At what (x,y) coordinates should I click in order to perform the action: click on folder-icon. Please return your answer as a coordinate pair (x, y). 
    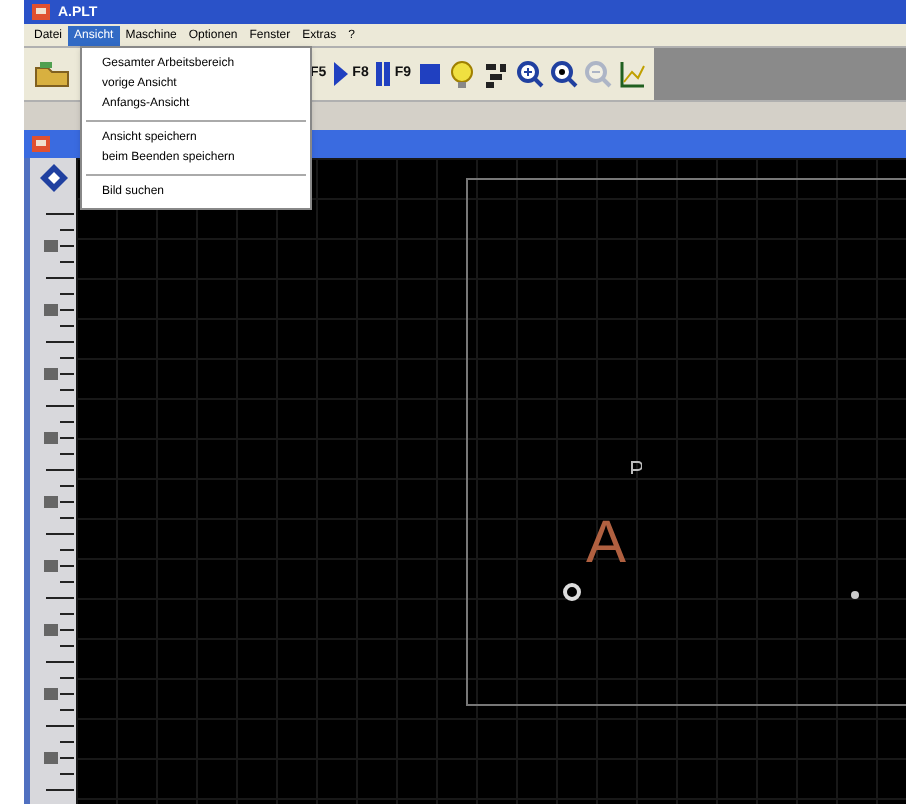
    Looking at the image, I should click on (52, 74).